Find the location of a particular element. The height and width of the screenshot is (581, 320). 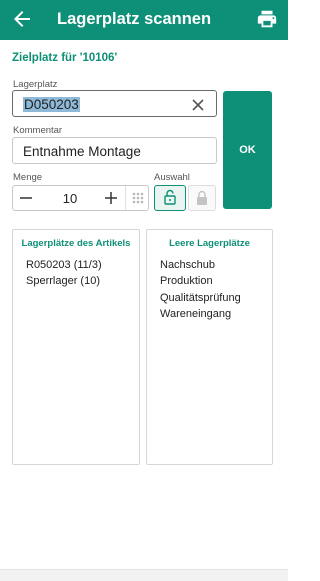

printer-icon is located at coordinates (267, 19).